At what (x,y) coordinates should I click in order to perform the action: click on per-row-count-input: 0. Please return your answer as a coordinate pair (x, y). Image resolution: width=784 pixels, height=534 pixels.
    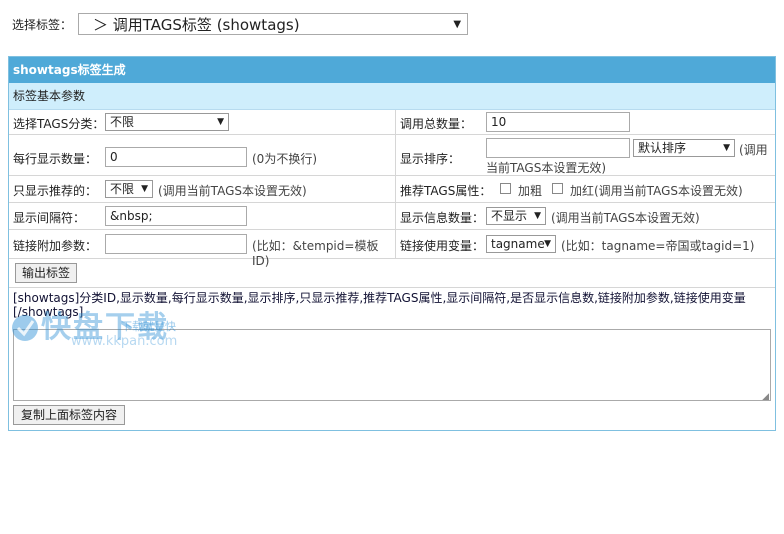
    Looking at the image, I should click on (176, 157).